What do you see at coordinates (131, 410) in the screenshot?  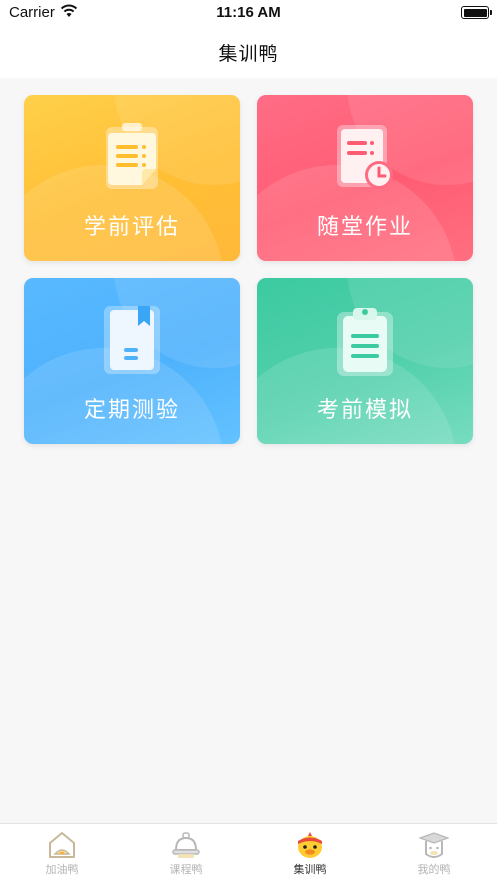 I see `card-label: 定期测验` at bounding box center [131, 410].